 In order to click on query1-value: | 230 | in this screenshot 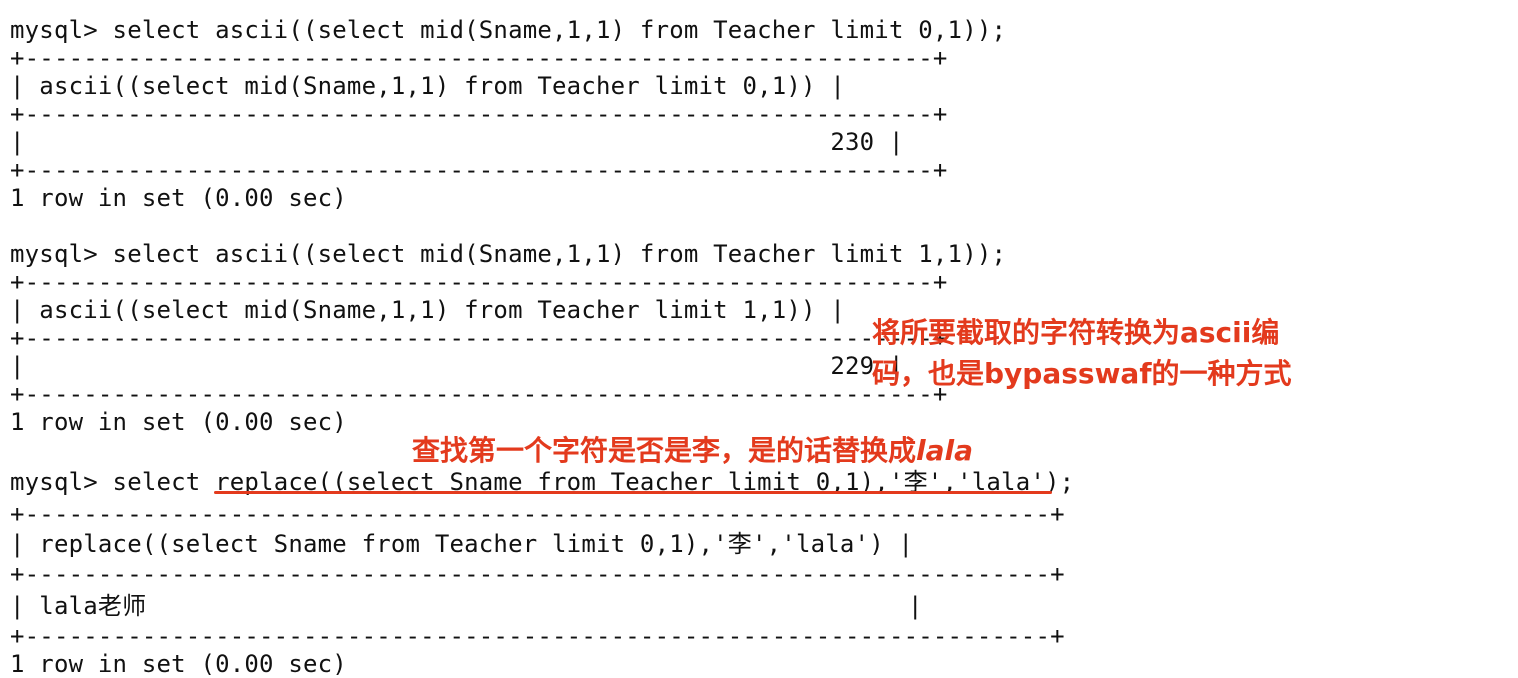, I will do `click(457, 142)`.